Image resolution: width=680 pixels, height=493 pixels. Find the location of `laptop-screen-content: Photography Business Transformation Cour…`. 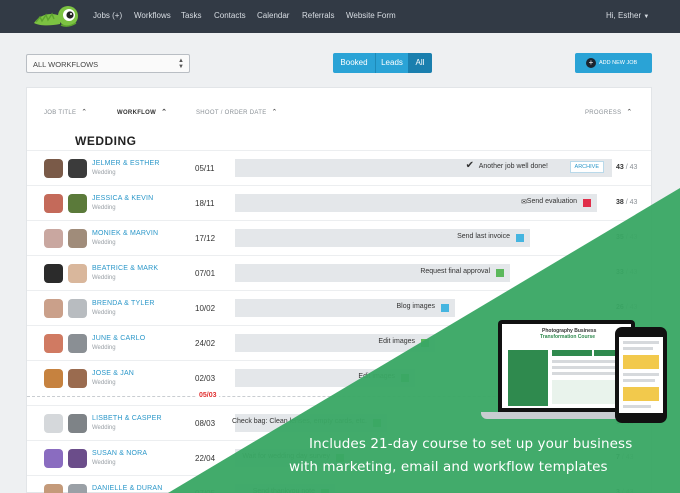

laptop-screen-content: Photography Business Transformation Cour… is located at coordinates (566, 366).